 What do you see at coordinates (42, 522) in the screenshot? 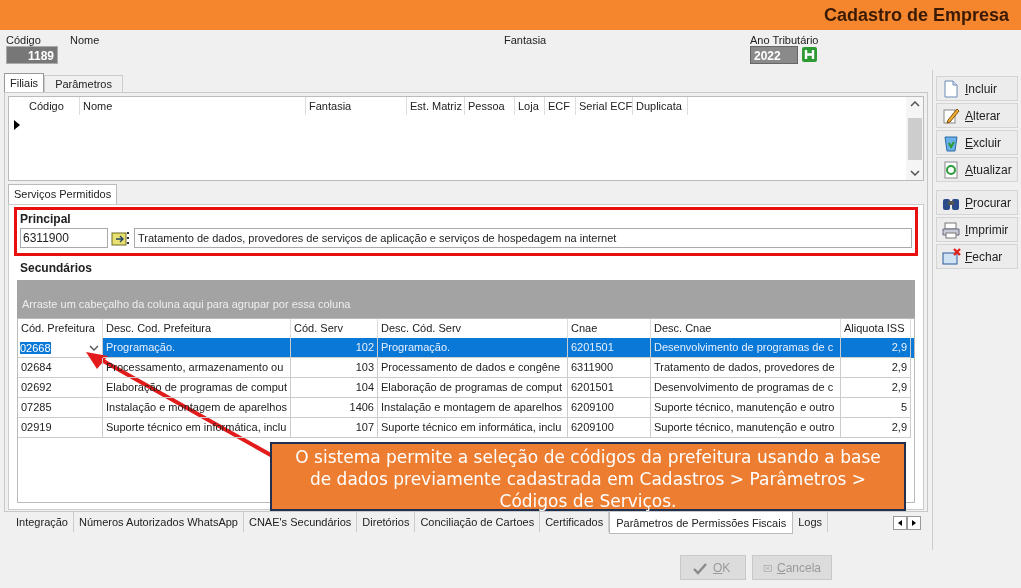
I see `tab: Integração` at bounding box center [42, 522].